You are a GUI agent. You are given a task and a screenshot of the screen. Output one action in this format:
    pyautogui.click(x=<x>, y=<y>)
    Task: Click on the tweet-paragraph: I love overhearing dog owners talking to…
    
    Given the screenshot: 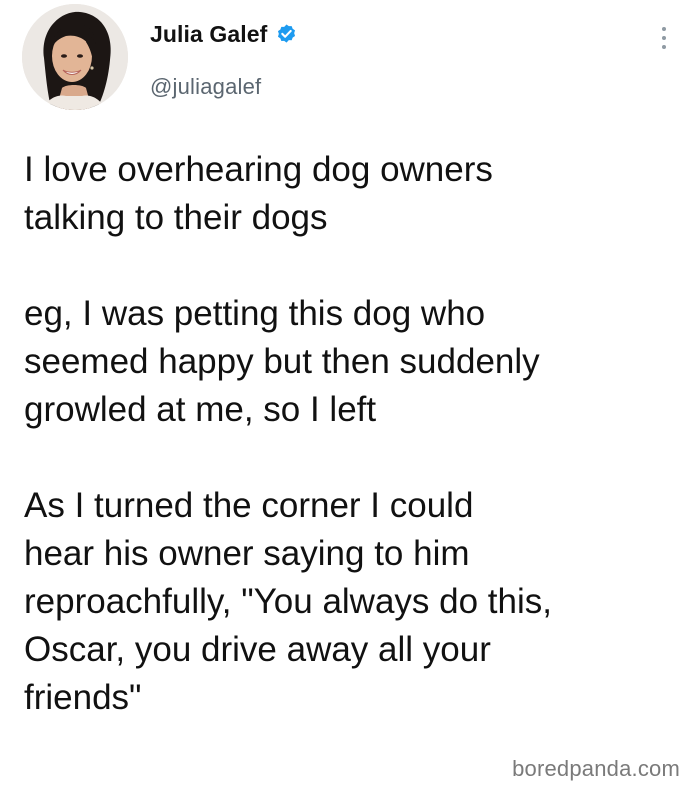 What is the action you would take?
    pyautogui.click(x=258, y=193)
    